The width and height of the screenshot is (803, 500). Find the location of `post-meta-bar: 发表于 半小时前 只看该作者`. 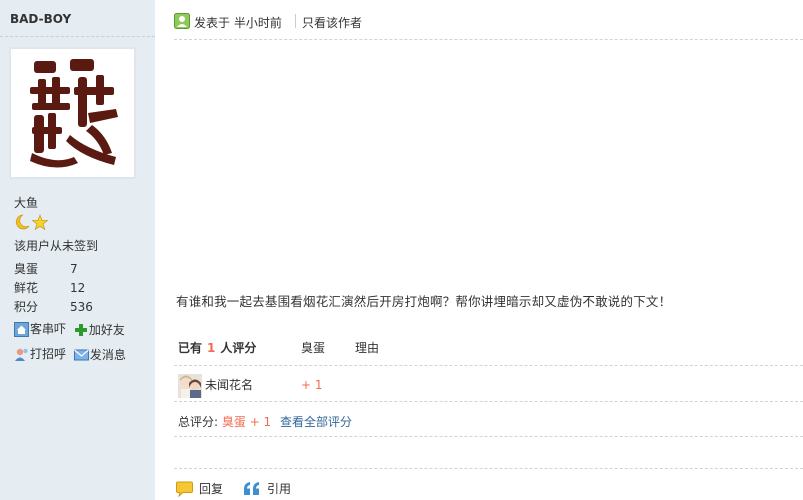

post-meta-bar: 发表于 半小时前 只看该作者 is located at coordinates (488, 20).